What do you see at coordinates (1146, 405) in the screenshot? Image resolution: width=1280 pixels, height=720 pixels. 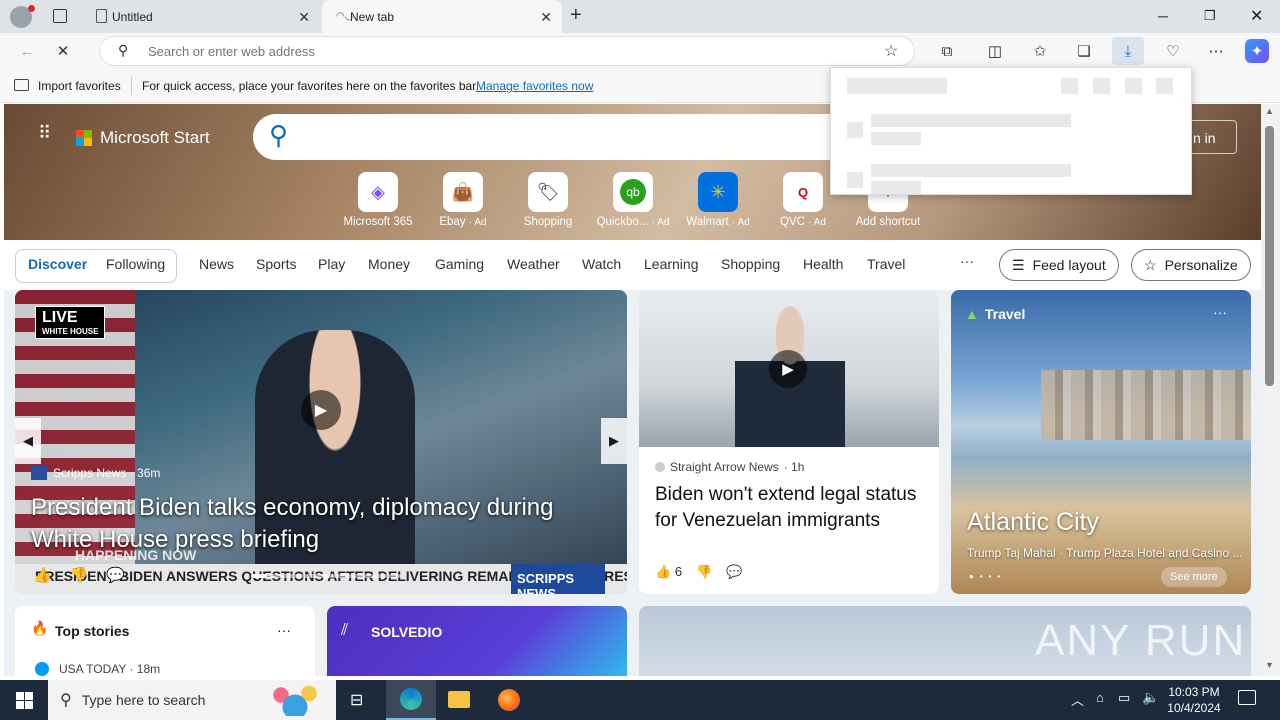 I see `skyline-image` at bounding box center [1146, 405].